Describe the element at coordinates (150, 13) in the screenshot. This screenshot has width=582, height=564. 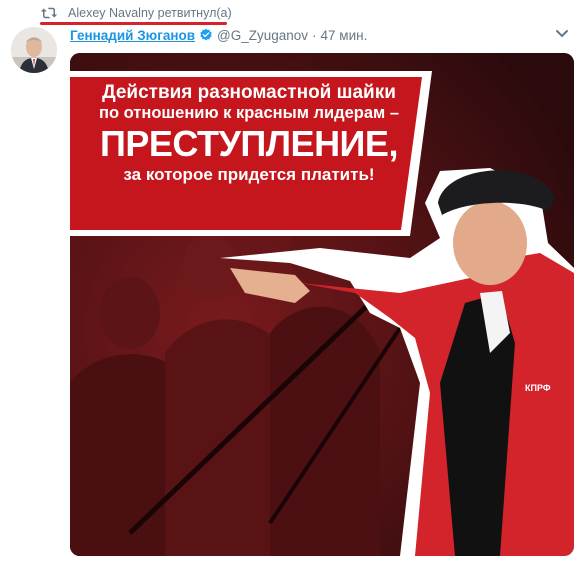
I see `retweet-label: Alexey Navalny ретвитнул(а)` at that location.